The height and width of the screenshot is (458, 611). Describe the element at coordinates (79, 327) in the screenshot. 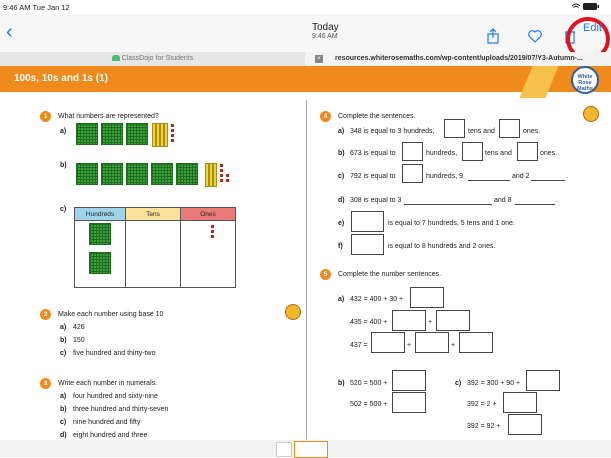

I see `part-text: 426` at that location.